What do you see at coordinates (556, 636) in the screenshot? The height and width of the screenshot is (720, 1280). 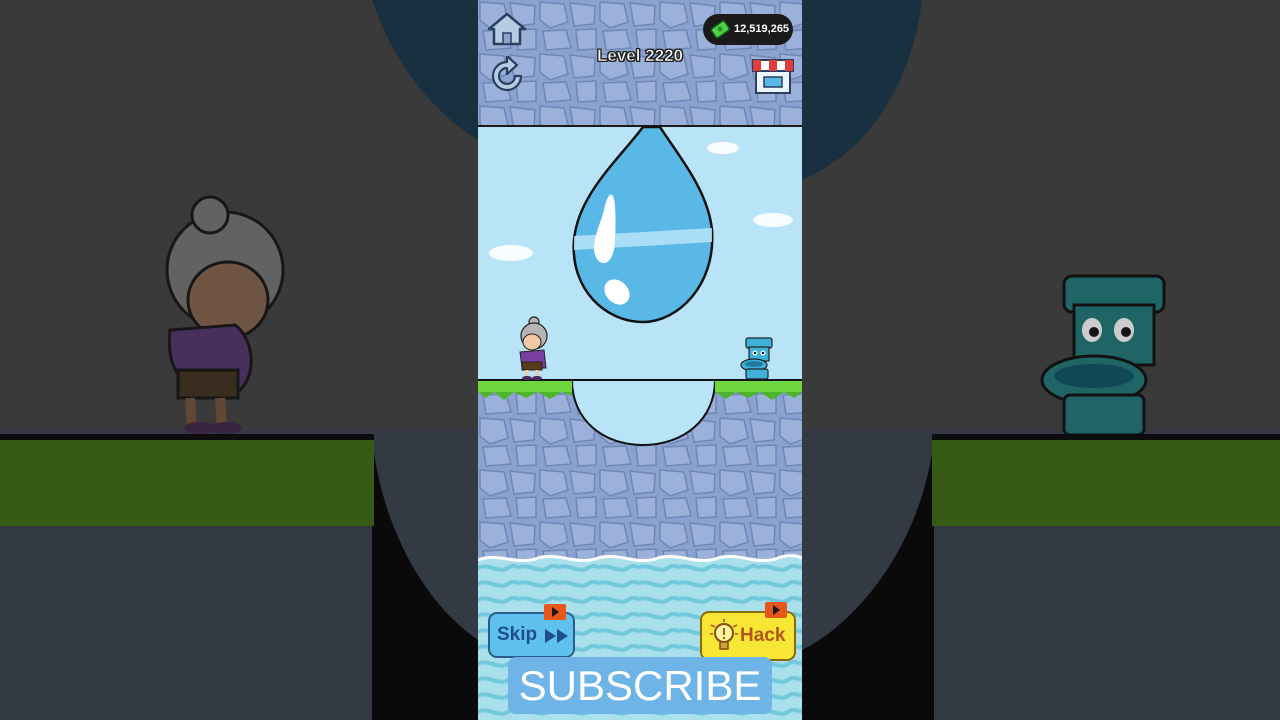 I see `fast-forward-icon` at bounding box center [556, 636].